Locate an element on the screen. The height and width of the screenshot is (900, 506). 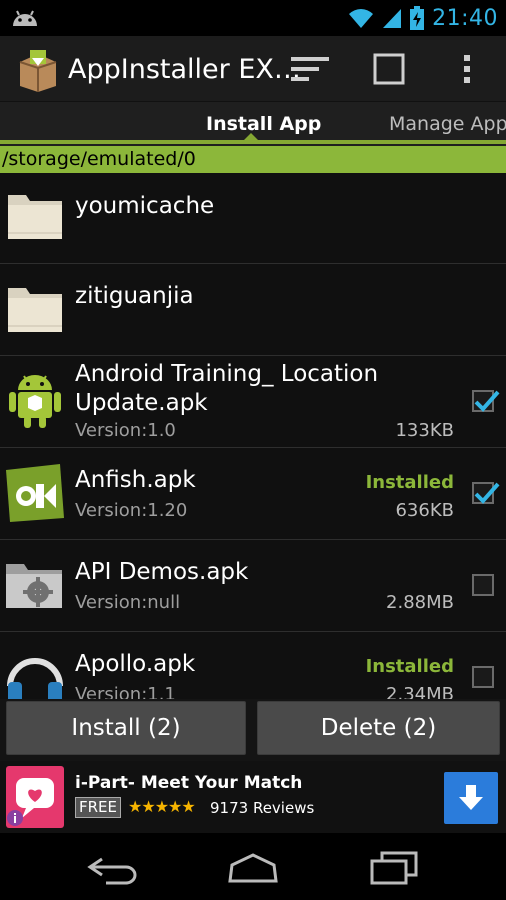
app-installer-icon is located at coordinates (38, 70).